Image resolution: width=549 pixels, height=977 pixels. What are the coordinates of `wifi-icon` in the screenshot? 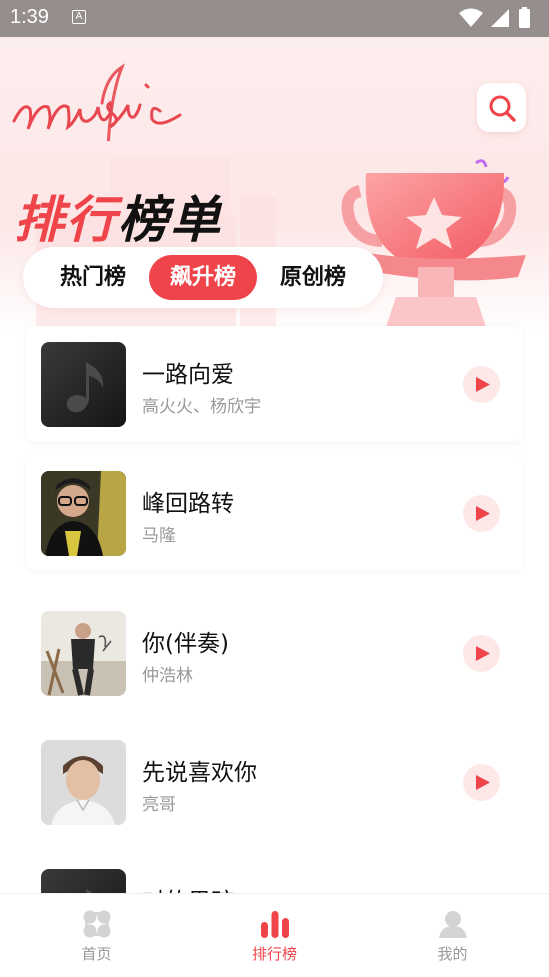 It's located at (471, 17).